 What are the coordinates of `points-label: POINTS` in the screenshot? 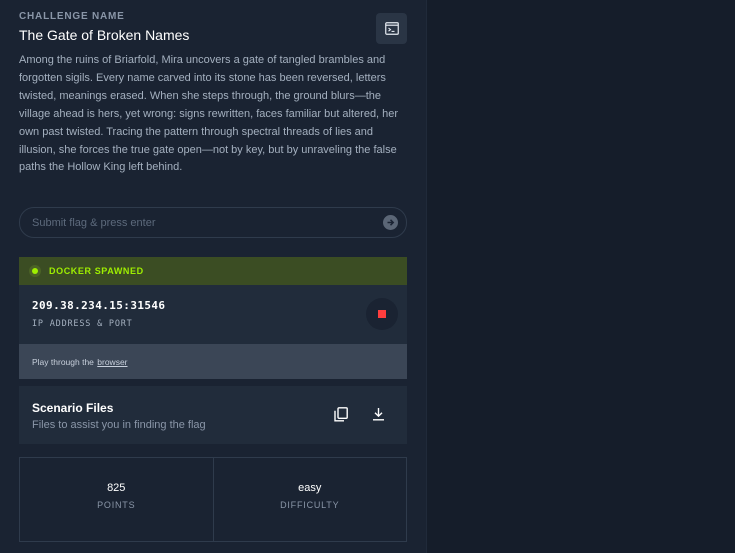 It's located at (116, 505).